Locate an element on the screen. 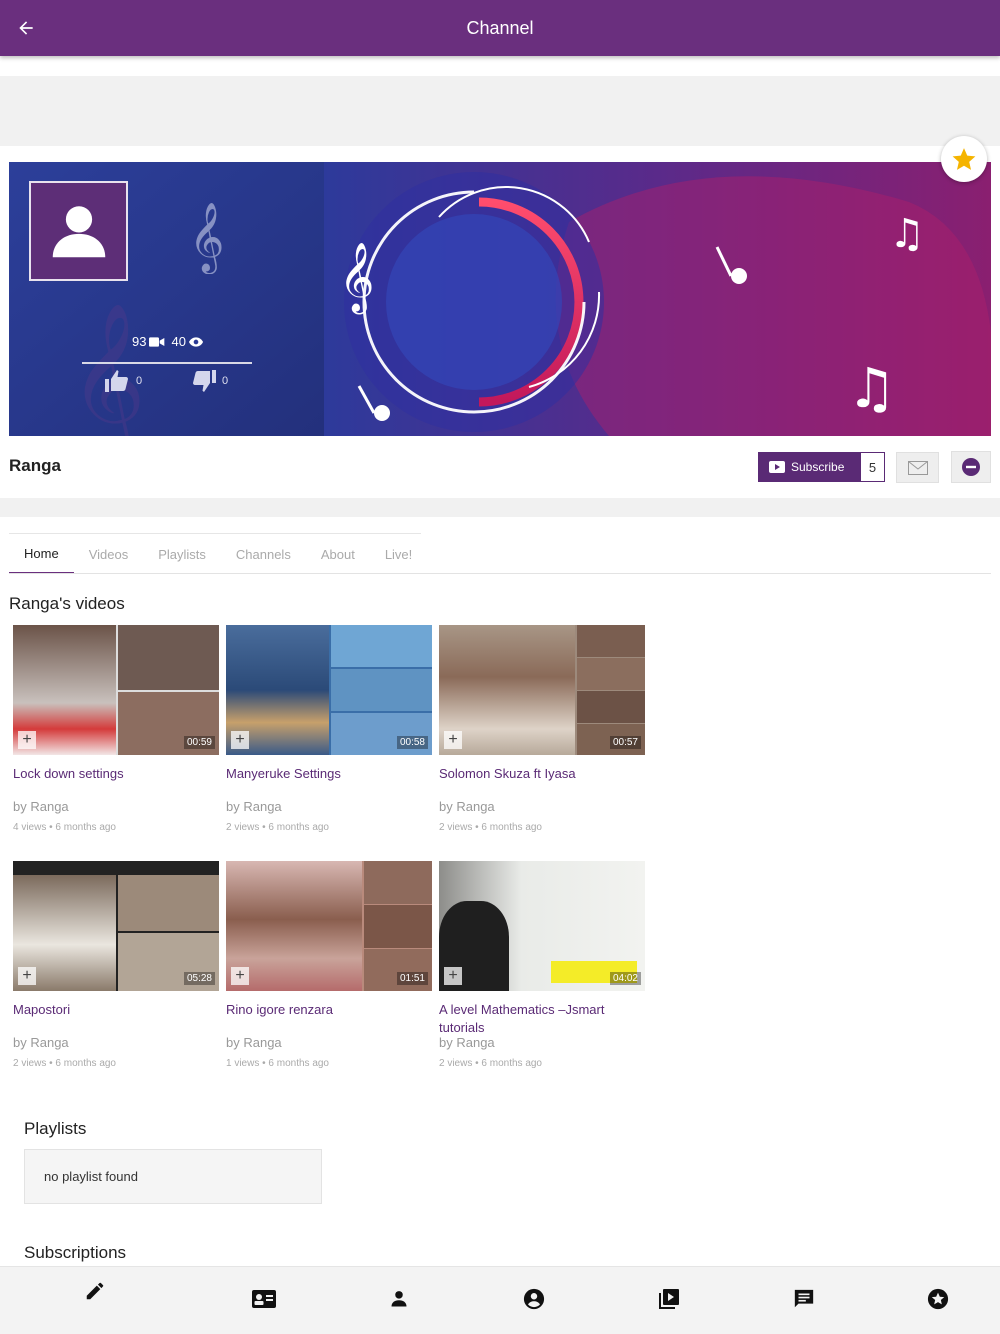  nav-account is located at coordinates (534, 1299).